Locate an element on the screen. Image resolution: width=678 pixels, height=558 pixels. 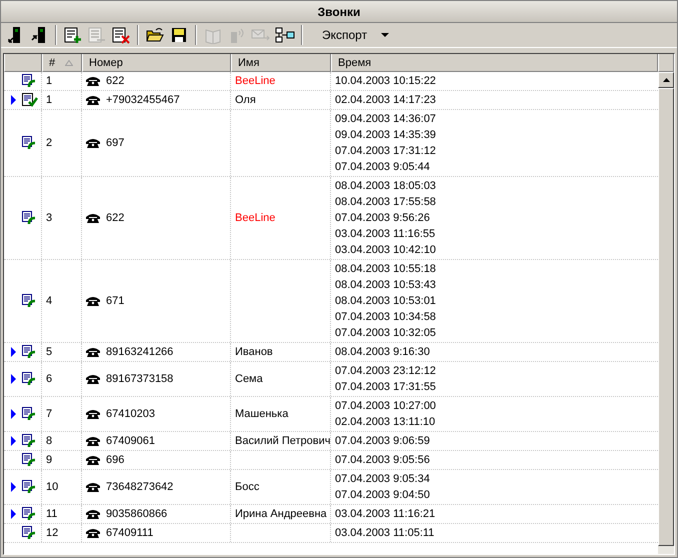
call-time: 08.04.2003 18:05:03 is located at coordinates (386, 186).